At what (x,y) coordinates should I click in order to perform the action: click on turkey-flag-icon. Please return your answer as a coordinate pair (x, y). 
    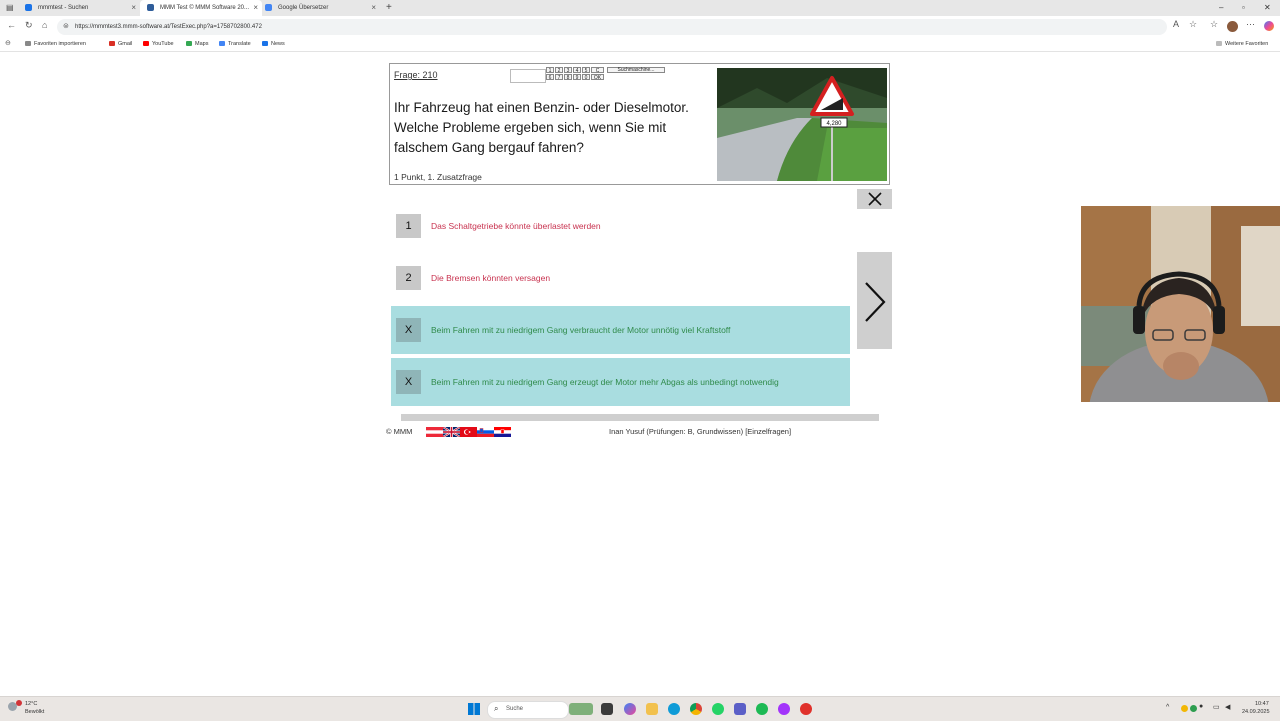
    Looking at the image, I should click on (468, 432).